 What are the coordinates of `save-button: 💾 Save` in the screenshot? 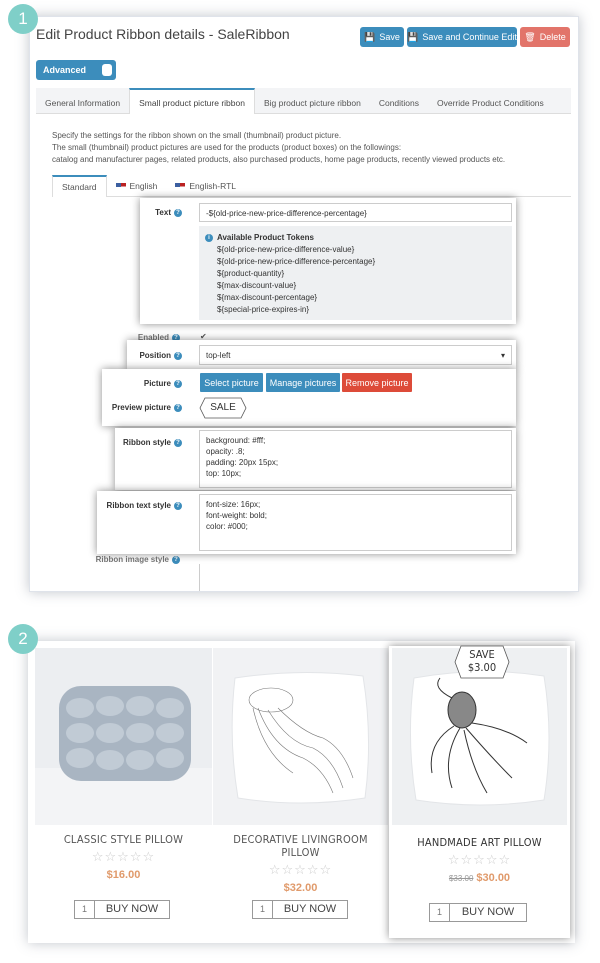 It's located at (382, 37).